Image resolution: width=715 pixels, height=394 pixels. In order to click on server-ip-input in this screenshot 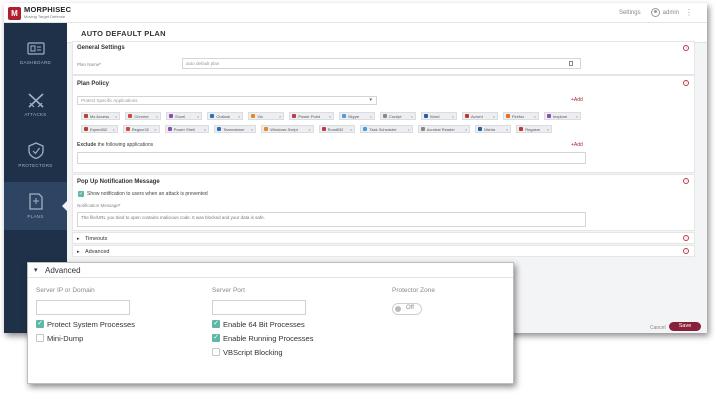, I will do `click(83, 307)`.